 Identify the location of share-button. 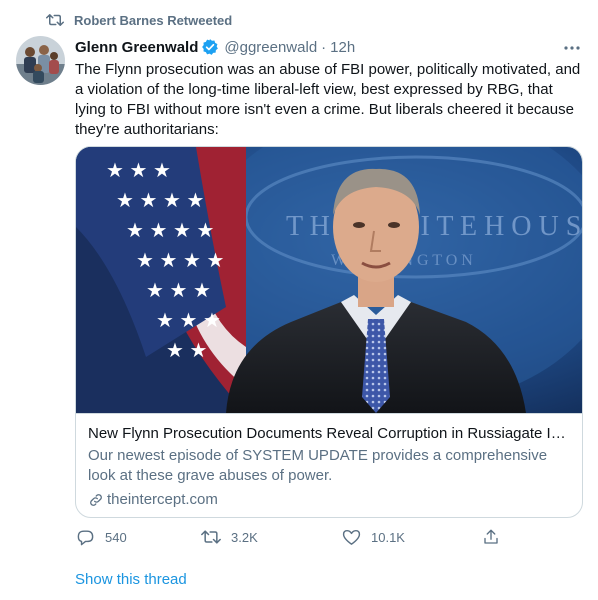
(496, 537).